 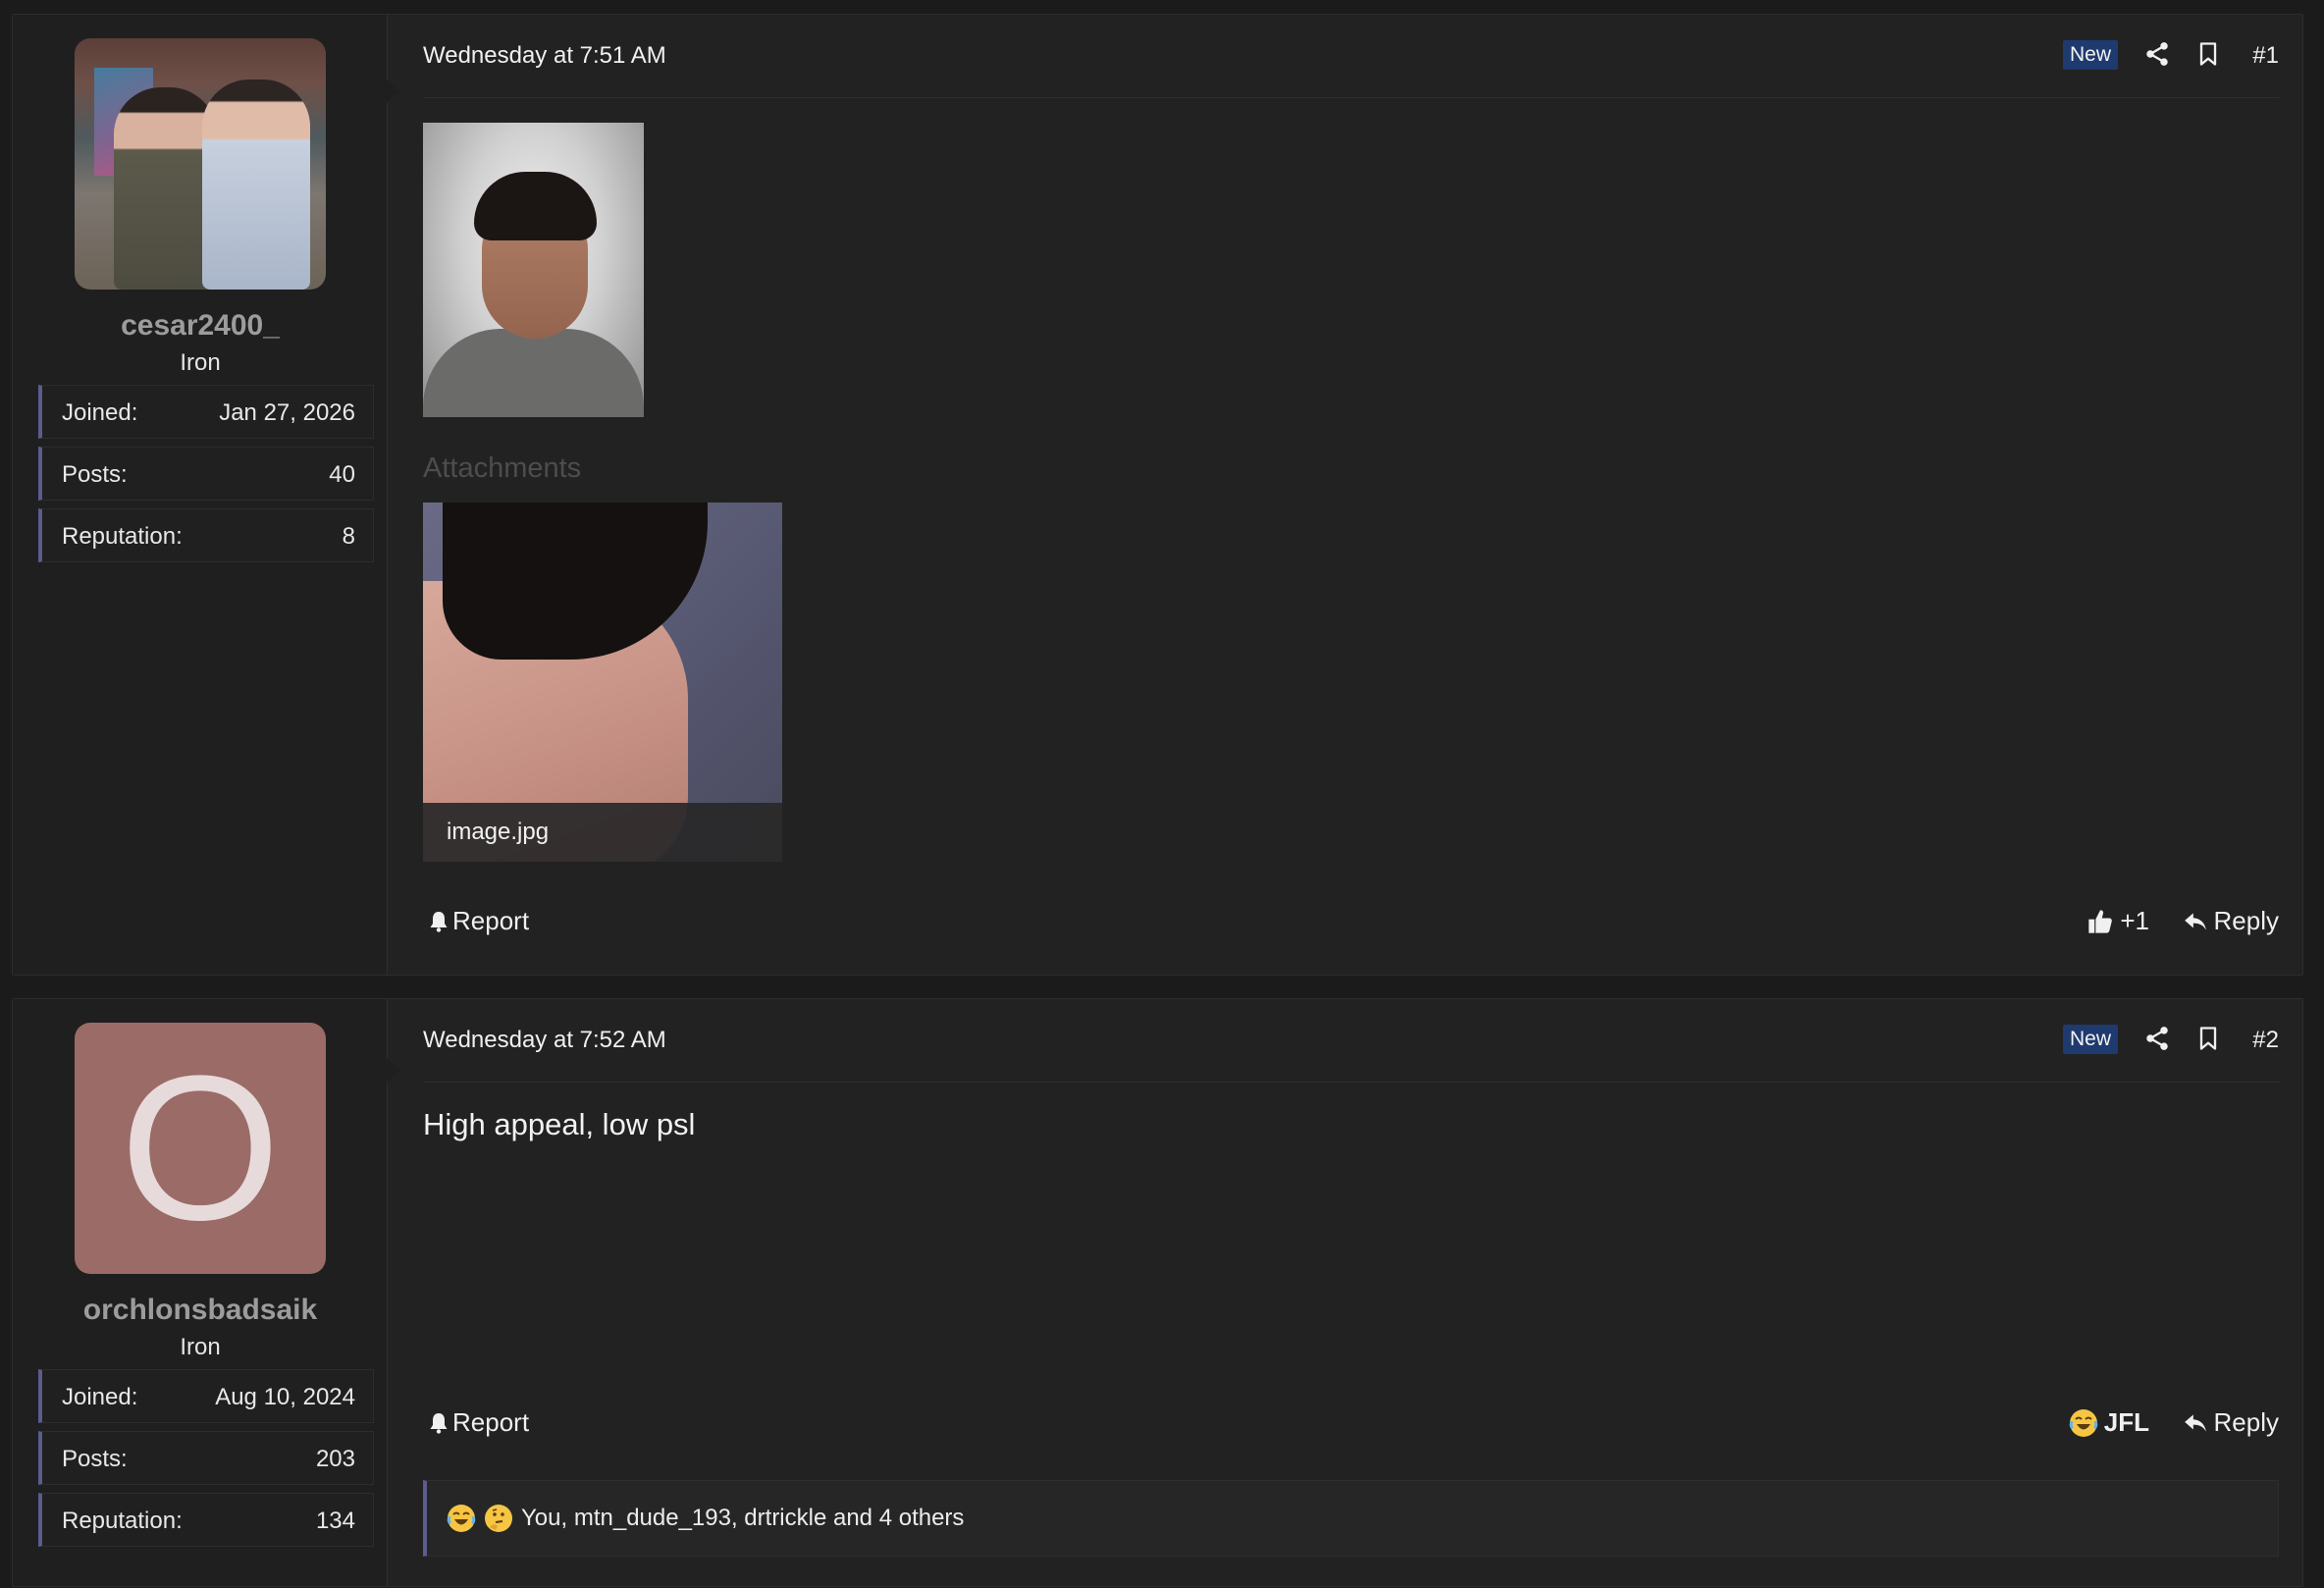 What do you see at coordinates (1351, 56) in the screenshot?
I see `post-header: Wednesday at 7:51 AM New #1` at bounding box center [1351, 56].